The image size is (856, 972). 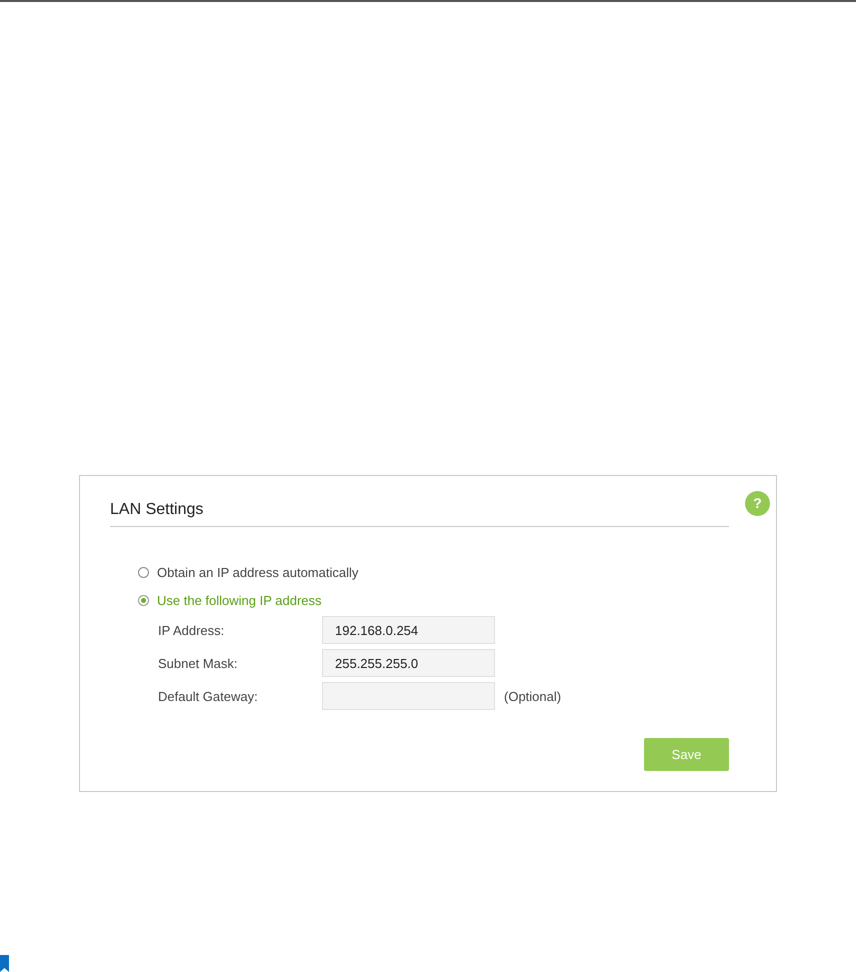 I want to click on bookmark-icon, so click(x=4, y=963).